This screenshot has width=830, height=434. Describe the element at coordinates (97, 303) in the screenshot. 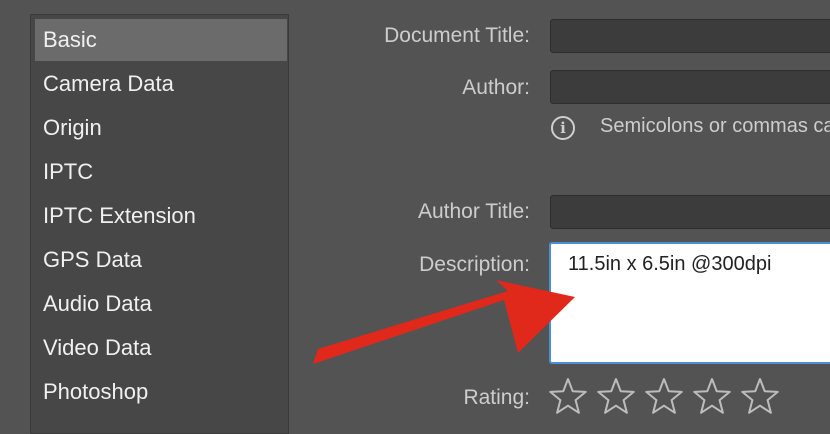

I see `sidebar-item-label: Audio Data` at that location.